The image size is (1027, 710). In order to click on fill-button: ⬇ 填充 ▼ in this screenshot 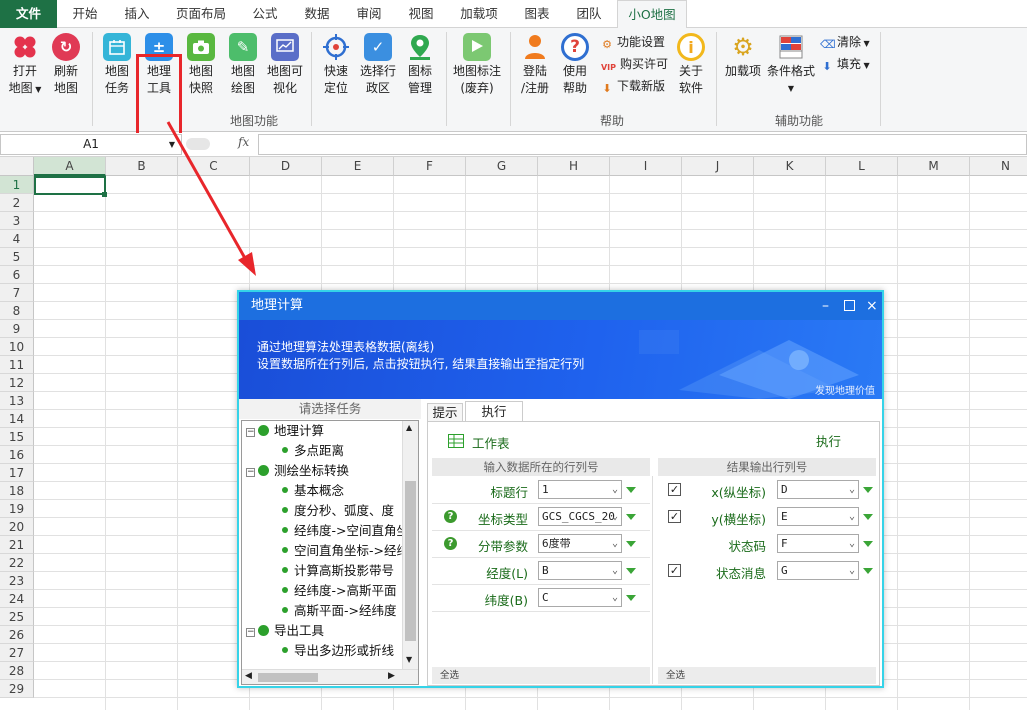, I will do `click(844, 65)`.